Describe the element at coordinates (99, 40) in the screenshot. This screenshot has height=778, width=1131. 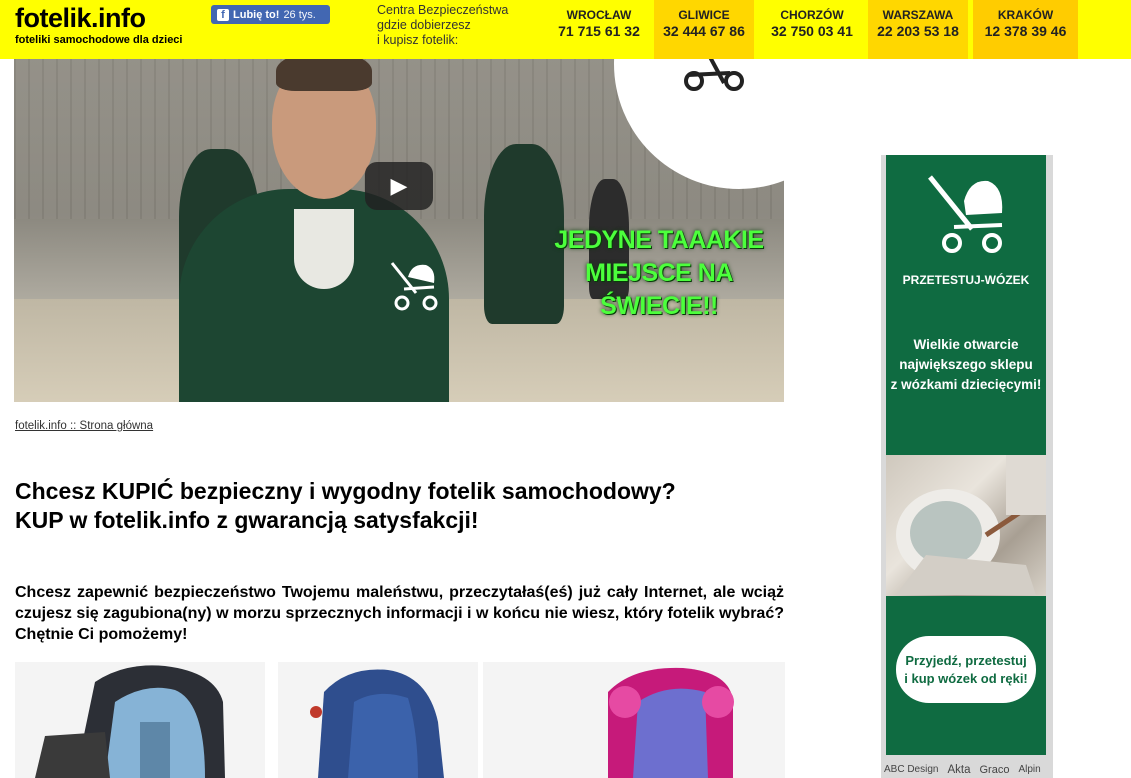
I see `logo-tagline: foteliki samochodowe dla dzieci` at that location.